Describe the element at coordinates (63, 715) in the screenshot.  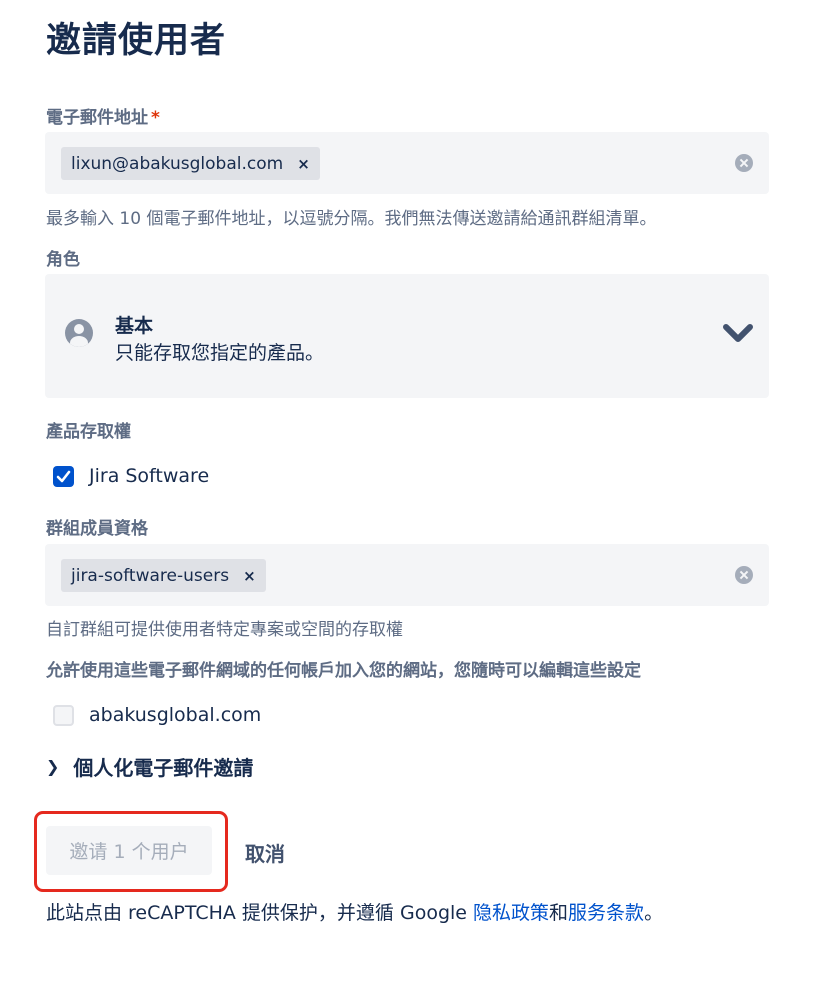
I see `domain-checkbox` at that location.